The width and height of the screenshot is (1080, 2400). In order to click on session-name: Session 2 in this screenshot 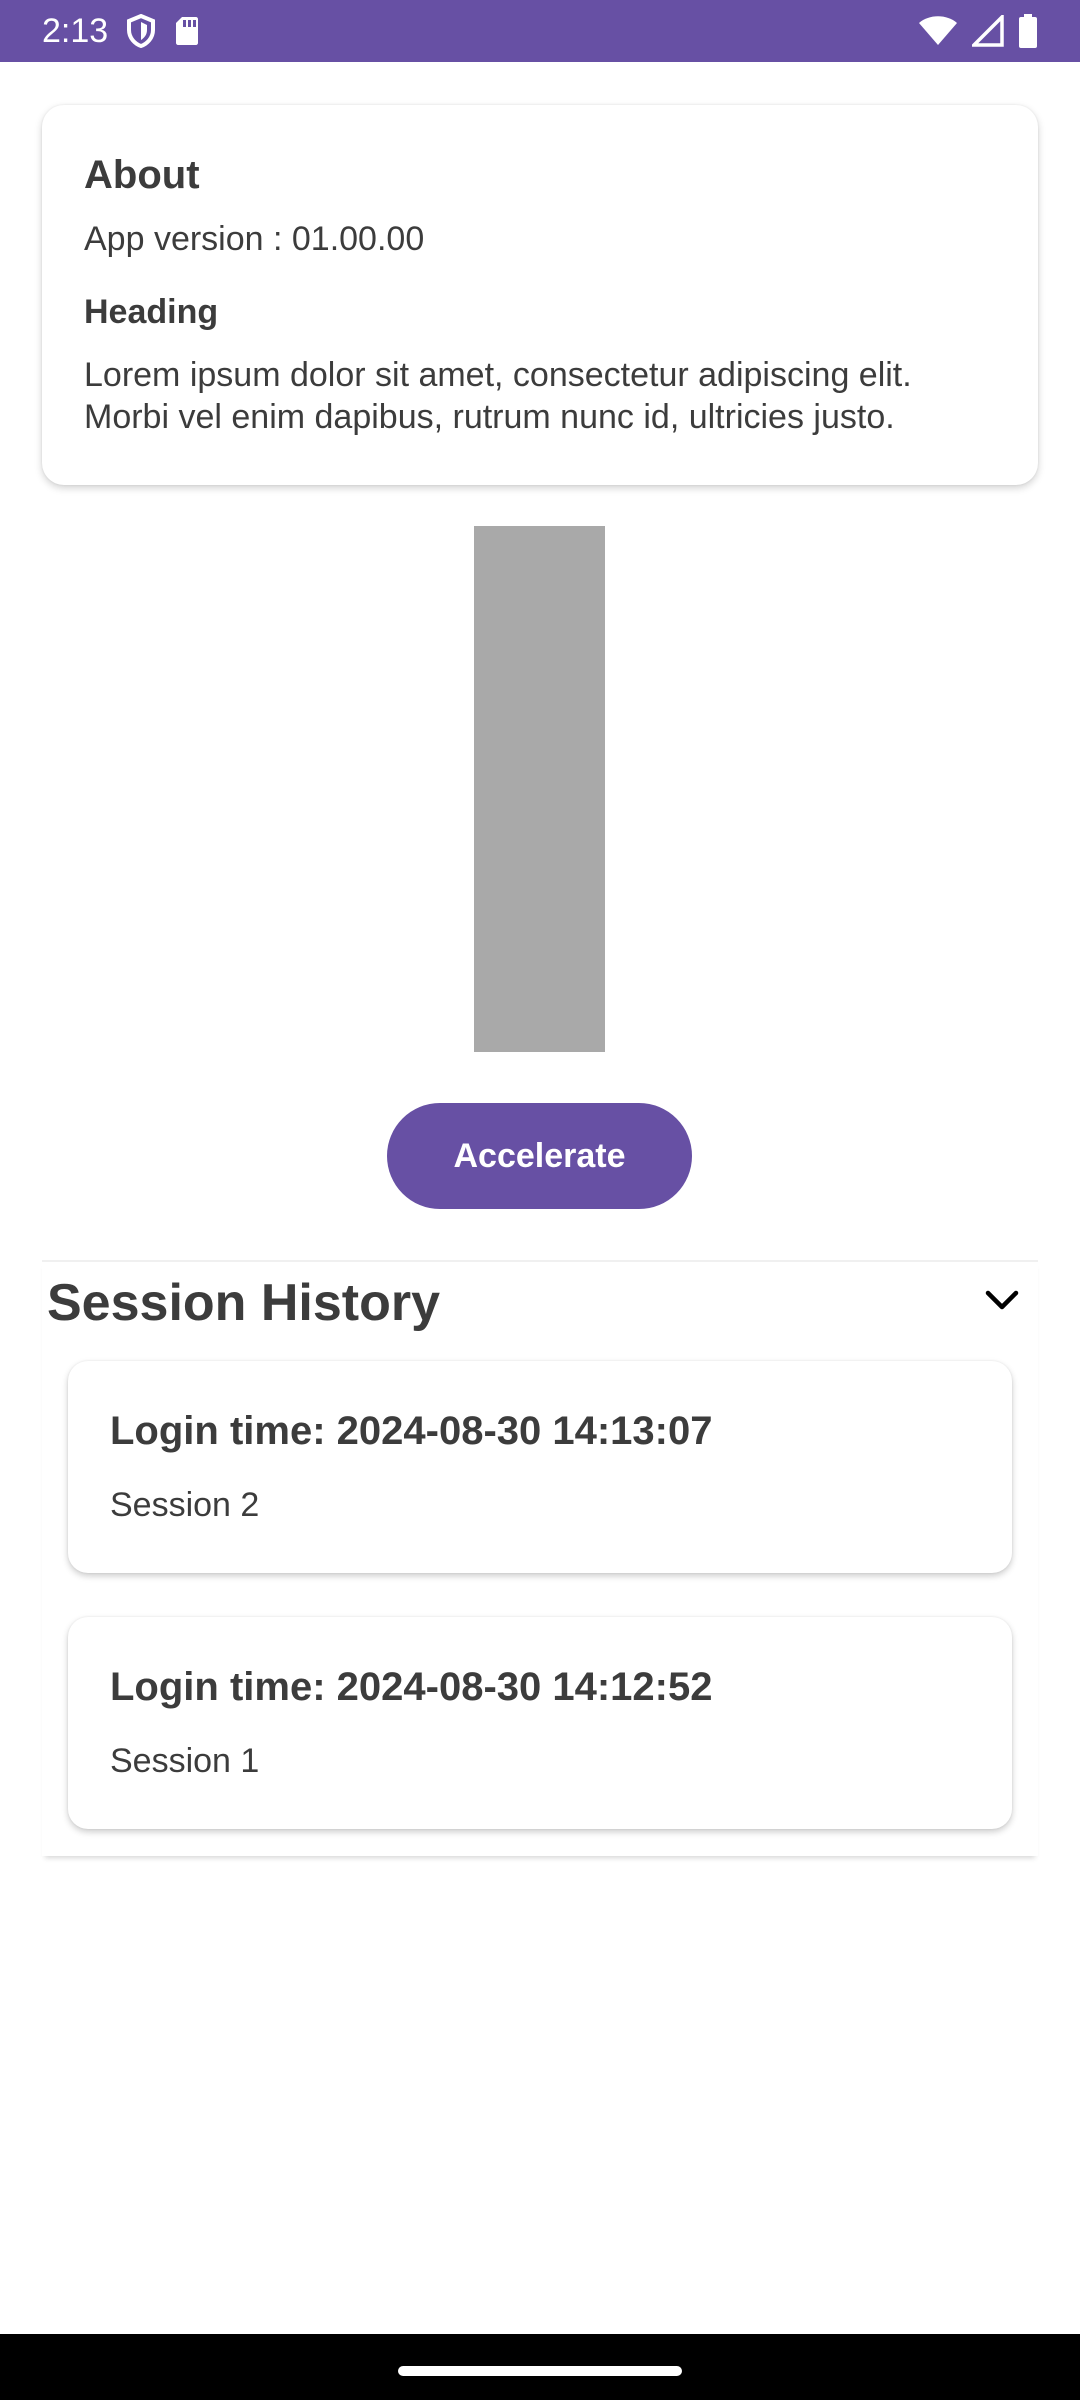, I will do `click(185, 1505)`.